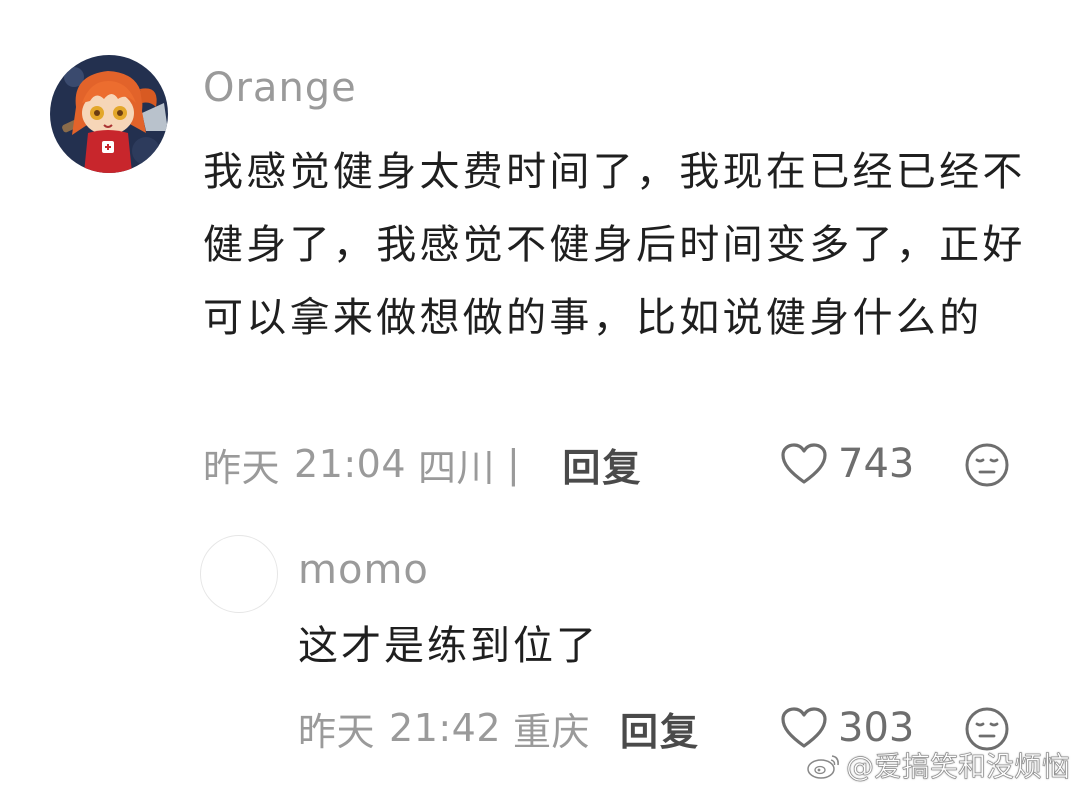 This screenshot has height=793, width=1080. What do you see at coordinates (448, 646) in the screenshot?
I see `reply-text: 这才是练到位了` at bounding box center [448, 646].